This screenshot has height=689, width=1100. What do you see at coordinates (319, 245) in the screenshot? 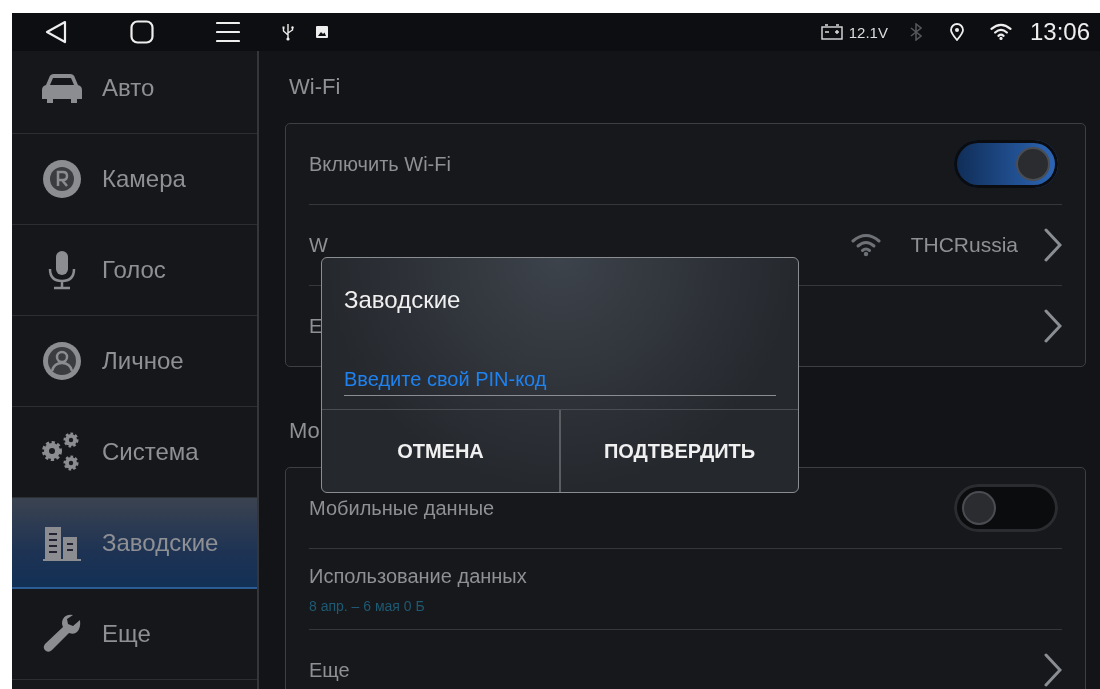
I see `setting-label: W` at bounding box center [319, 245].